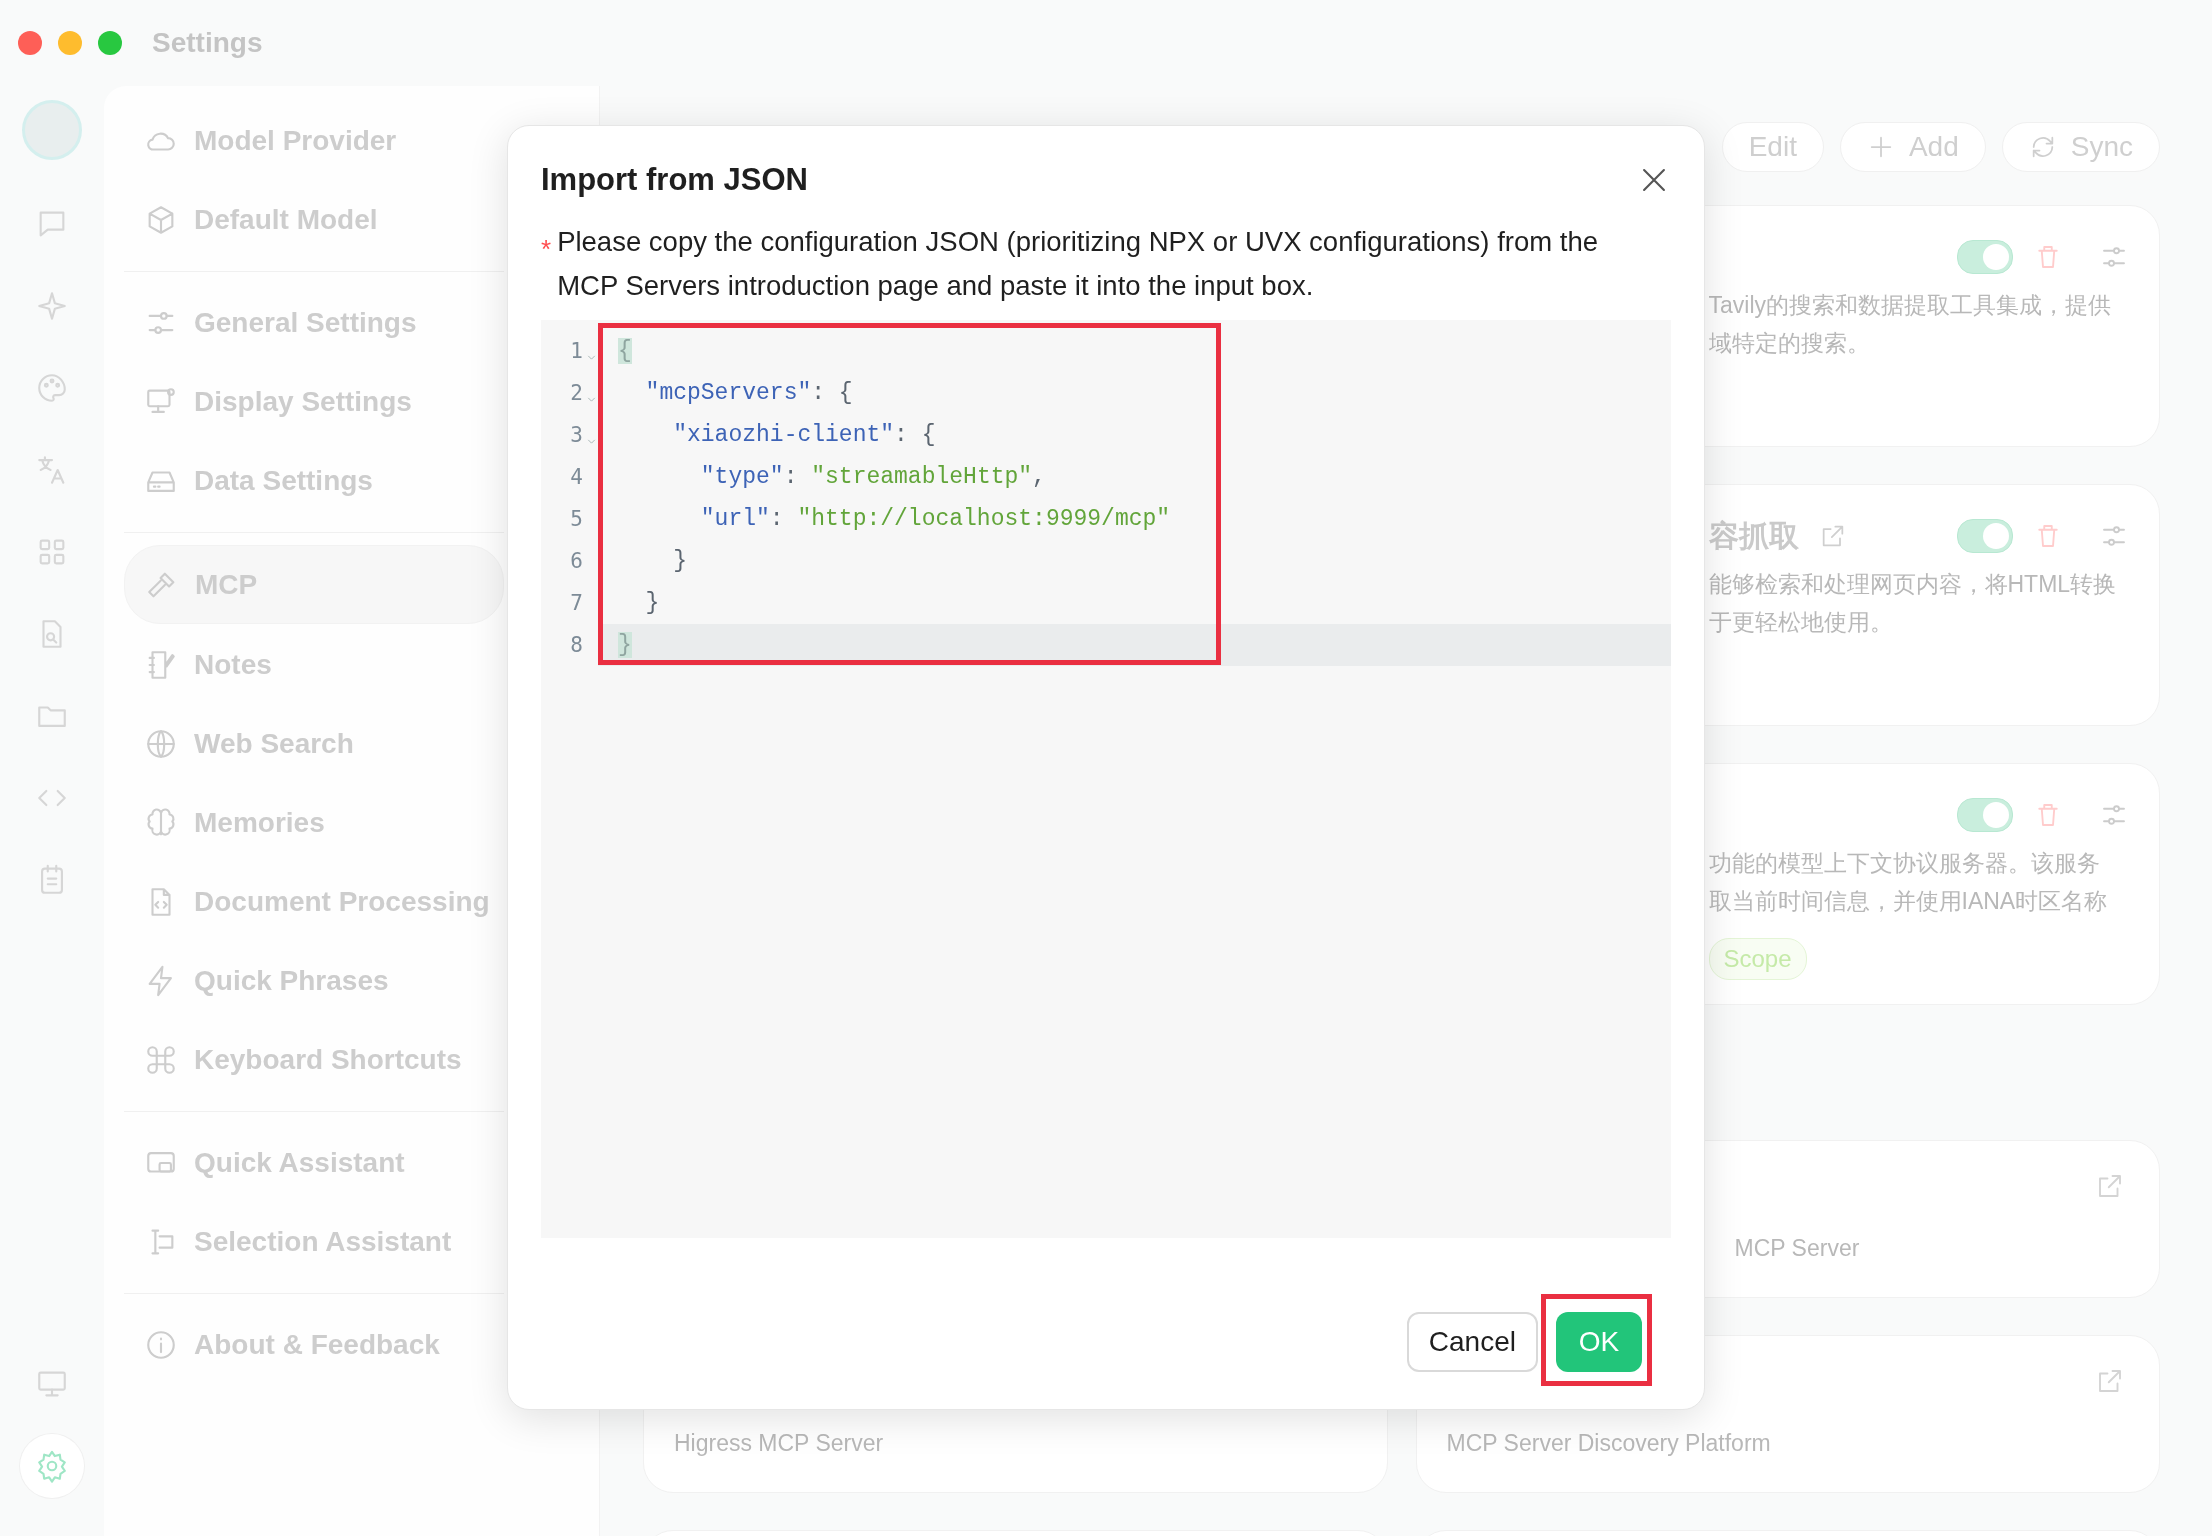  Describe the element at coordinates (1609, 1443) in the screenshot. I see `server-description: MCP Server Discovery Platform` at that location.